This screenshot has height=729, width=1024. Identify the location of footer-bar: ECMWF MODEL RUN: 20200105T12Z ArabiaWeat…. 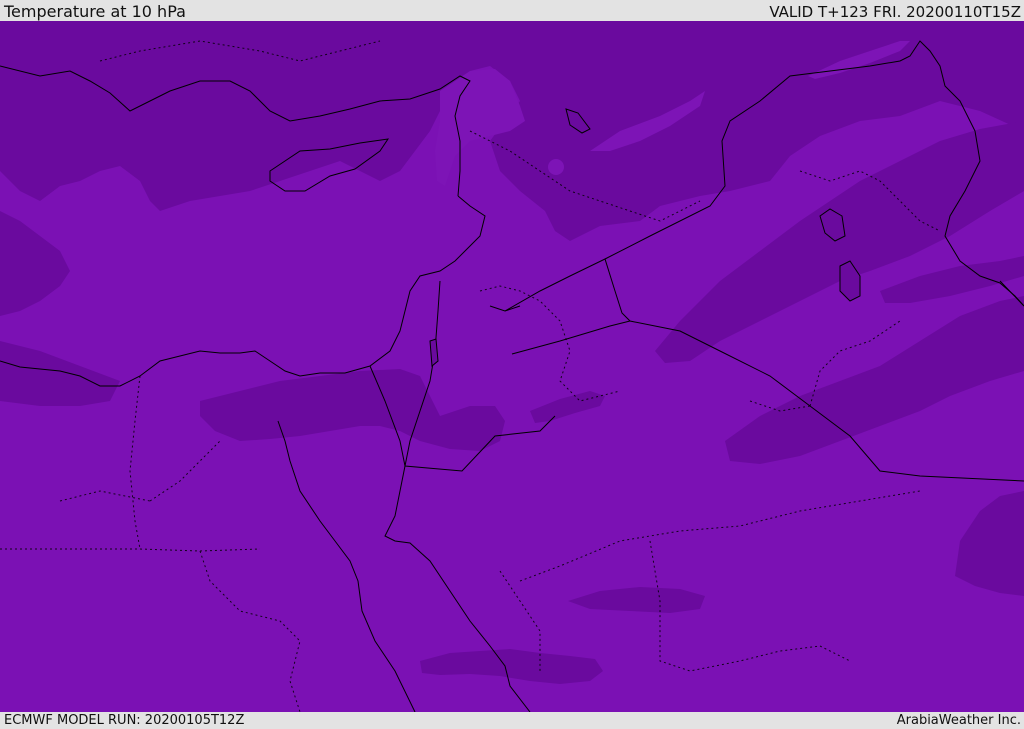
(512, 720).